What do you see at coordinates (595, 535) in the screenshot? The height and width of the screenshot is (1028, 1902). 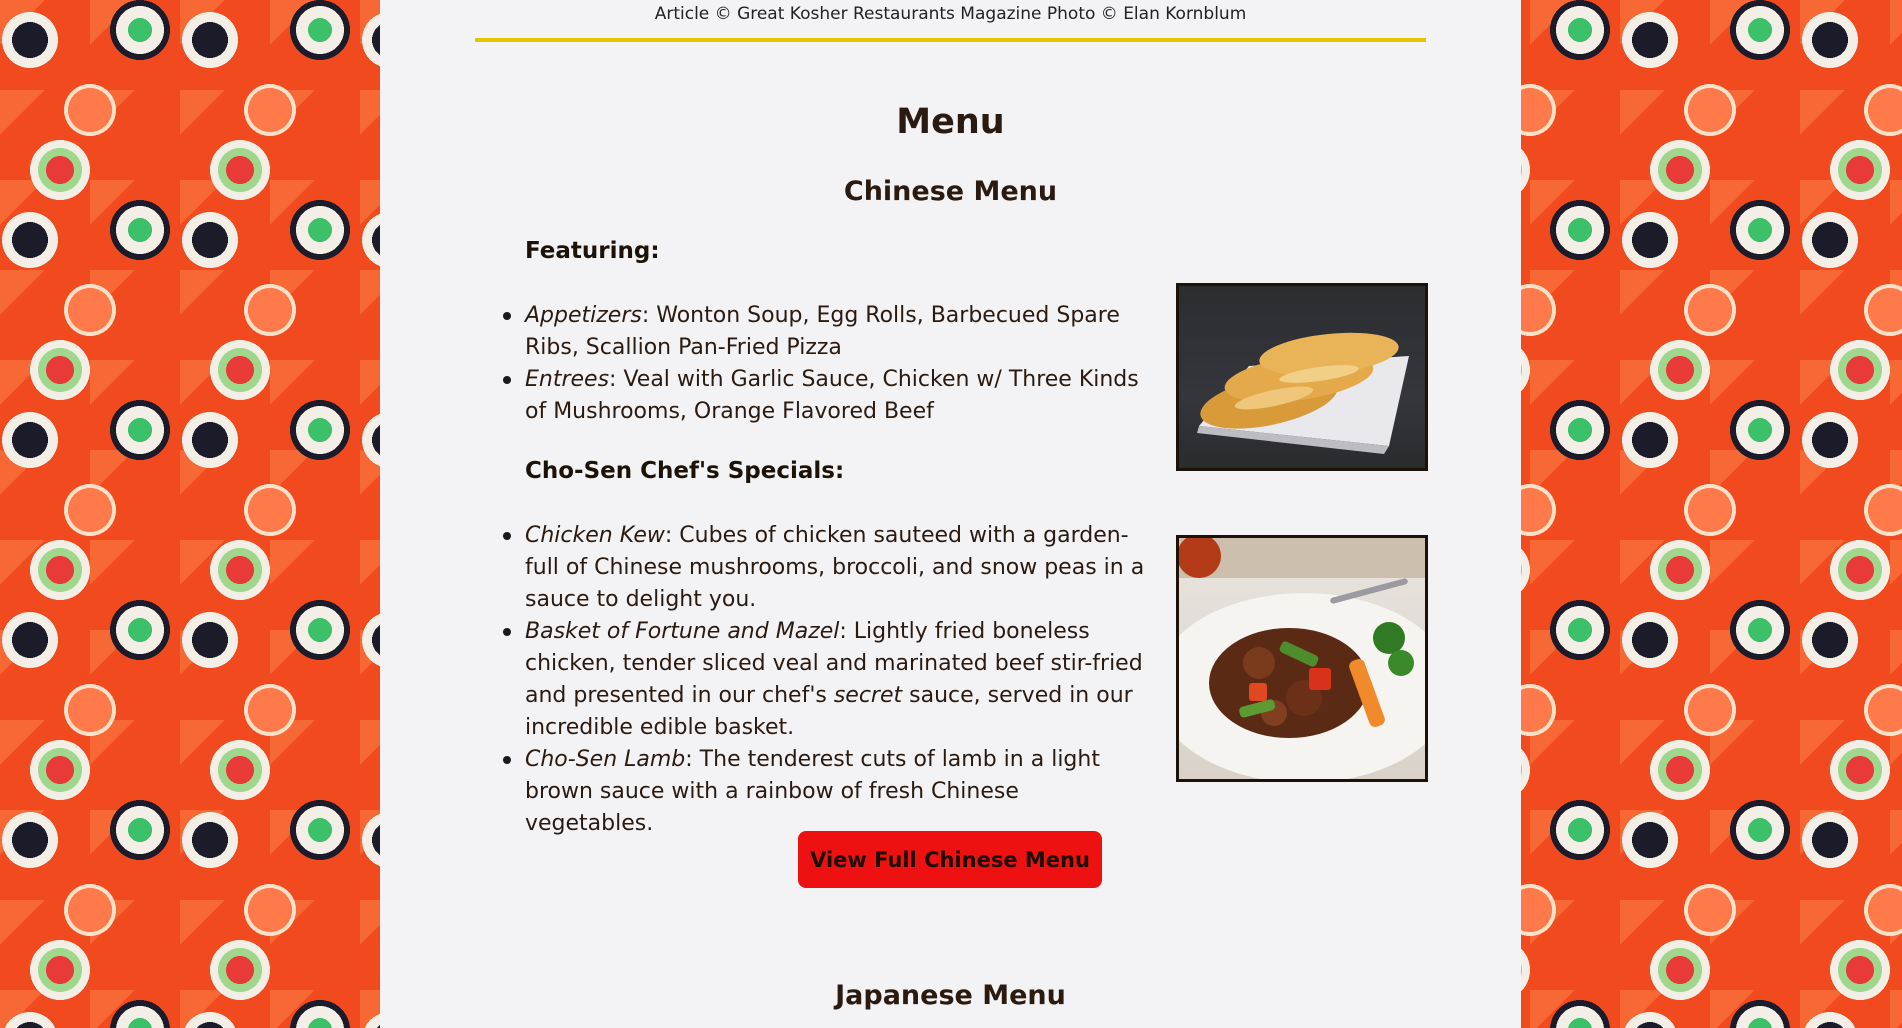 I see `dish-name: Chicken Kew` at bounding box center [595, 535].